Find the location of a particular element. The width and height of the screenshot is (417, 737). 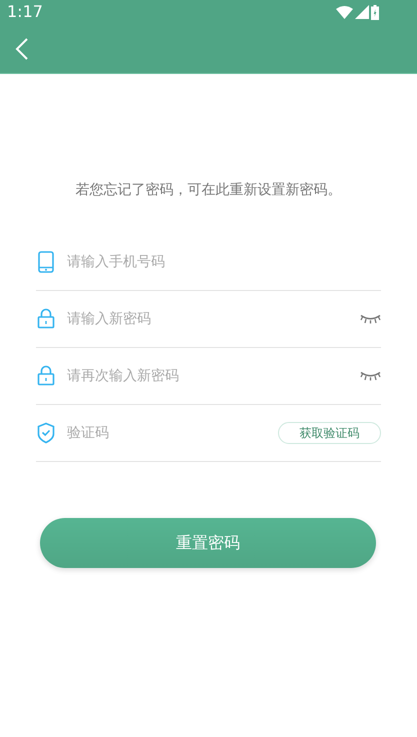

back-icon is located at coordinates (22, 49).